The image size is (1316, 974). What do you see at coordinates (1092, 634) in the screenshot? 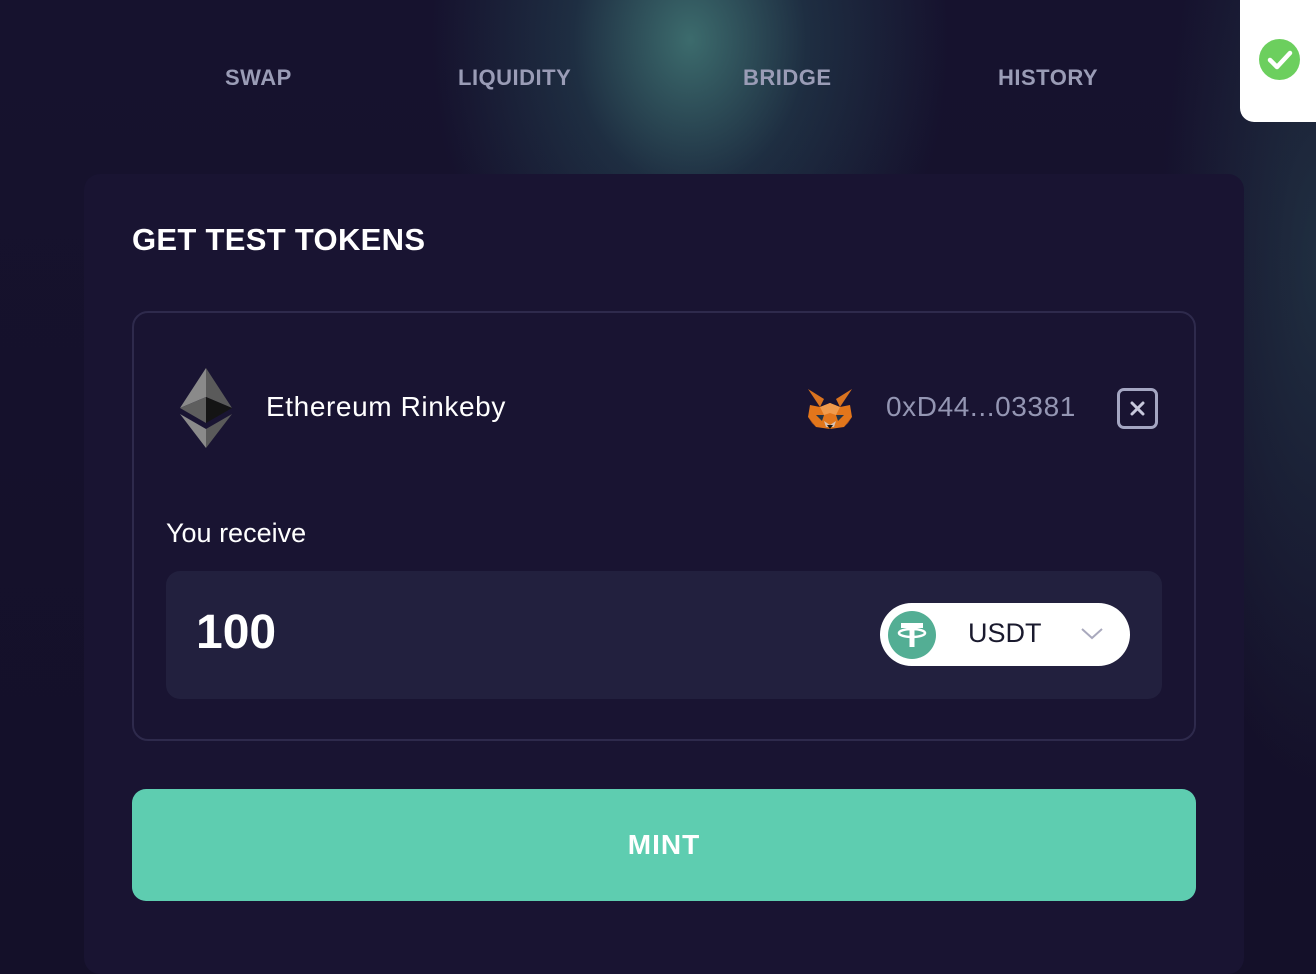
I see `chevron-down-icon` at bounding box center [1092, 634].